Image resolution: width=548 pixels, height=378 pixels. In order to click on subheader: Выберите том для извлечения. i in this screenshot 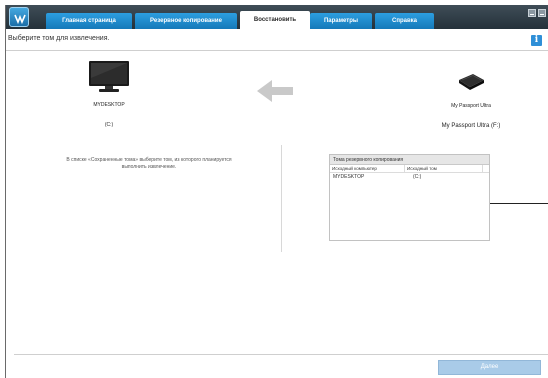, I will do `click(277, 40)`.